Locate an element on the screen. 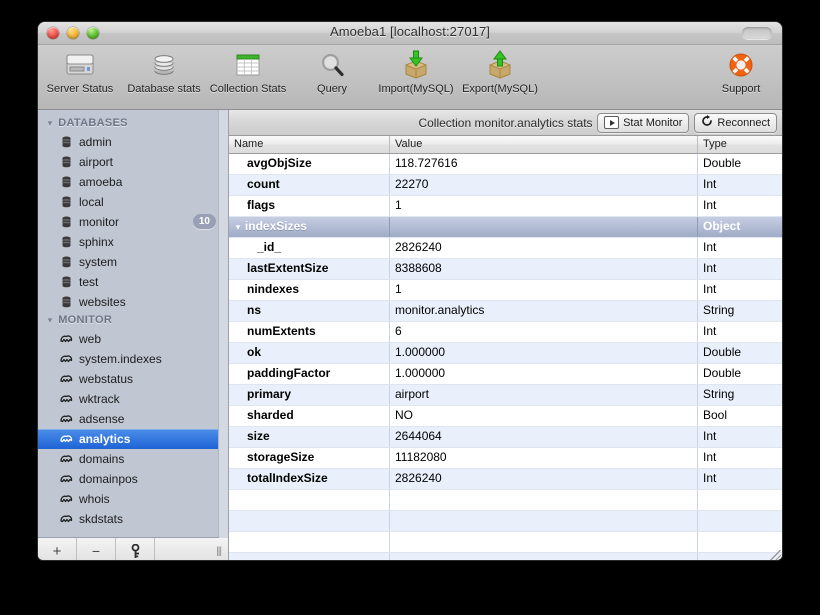 The width and height of the screenshot is (820, 615). import-box-icon is located at coordinates (416, 64).